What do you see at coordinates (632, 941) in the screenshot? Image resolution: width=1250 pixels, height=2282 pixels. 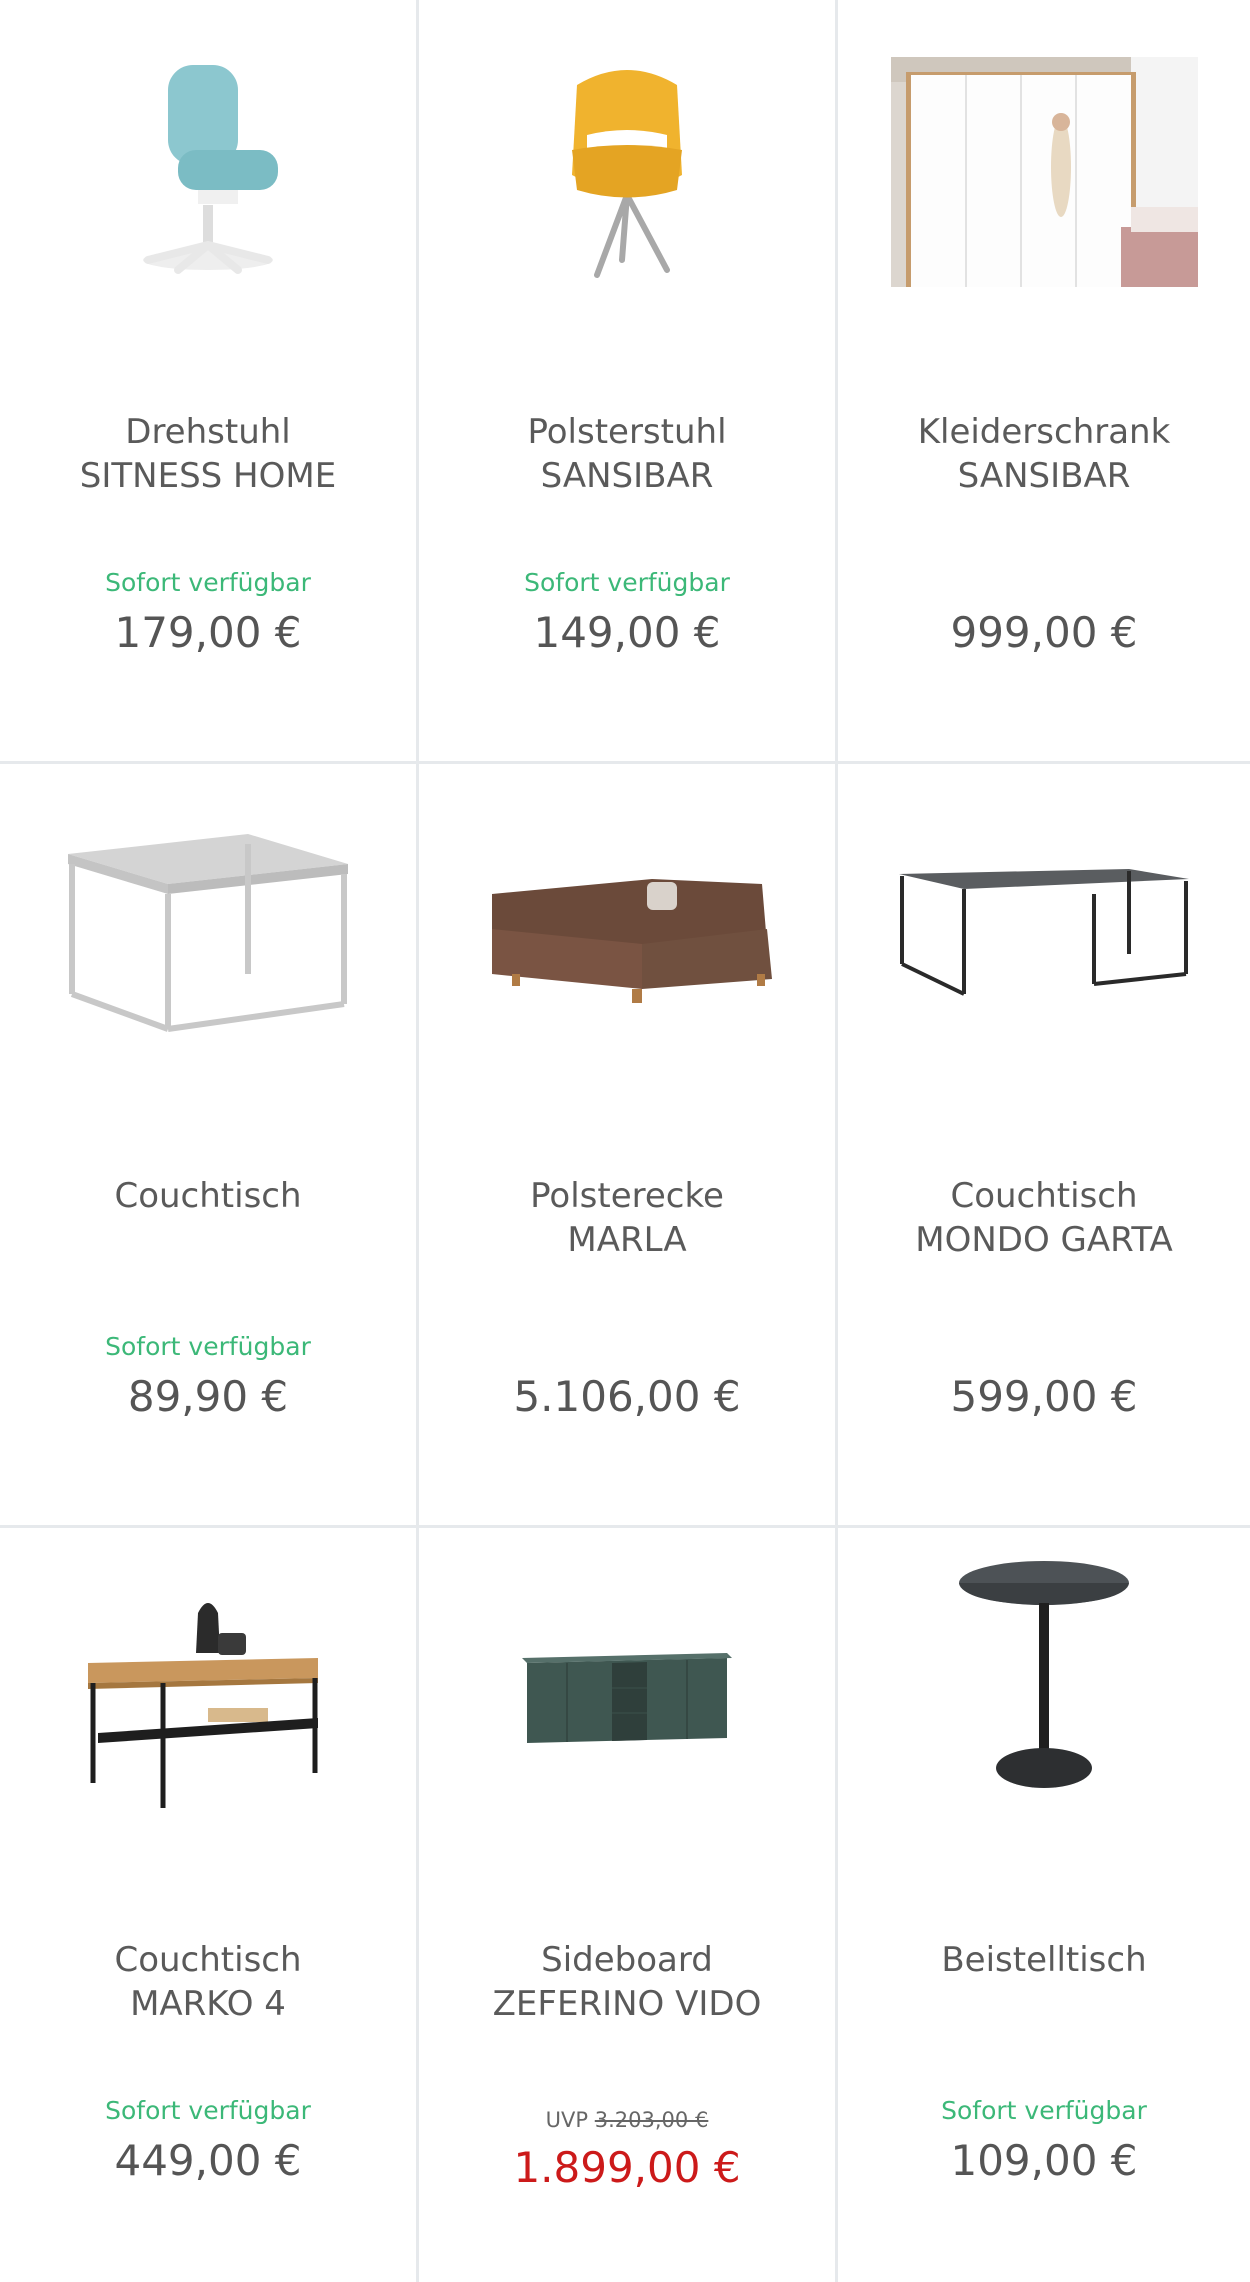 I see `corner-sofa-image` at bounding box center [632, 941].